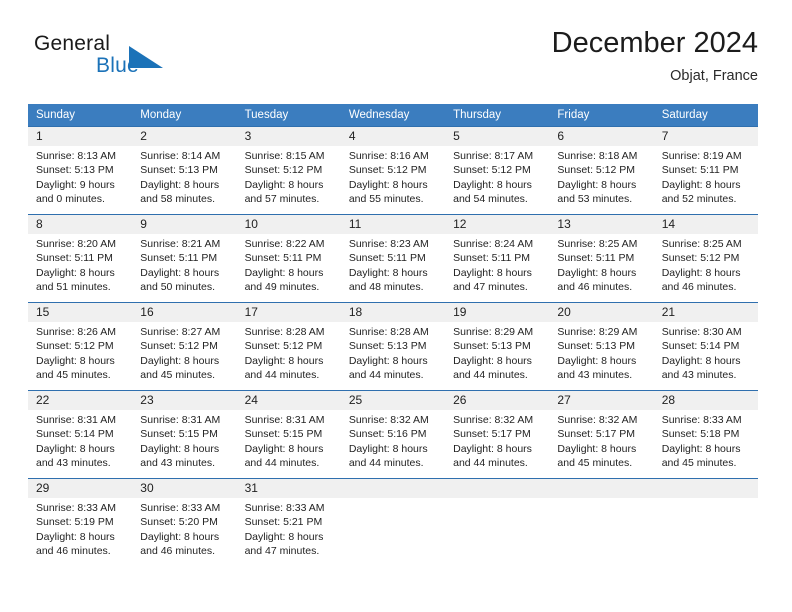  What do you see at coordinates (129, 61) in the screenshot?
I see `general-blue-logo: General Blue` at bounding box center [129, 61].